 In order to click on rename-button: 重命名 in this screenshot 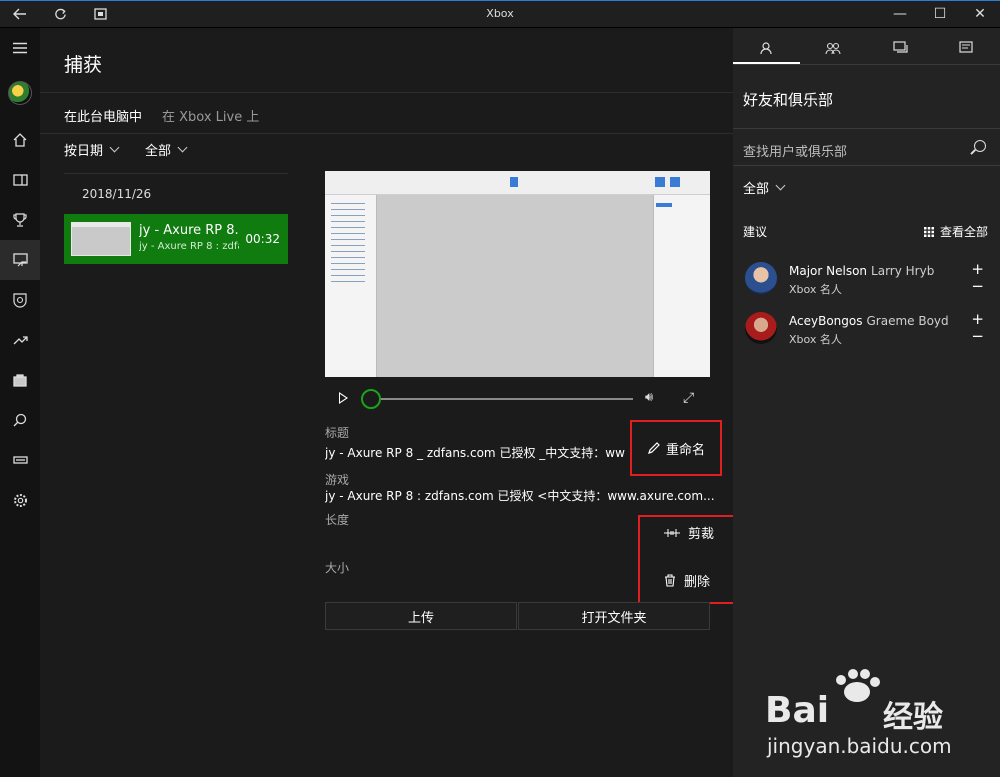, I will do `click(676, 448)`.